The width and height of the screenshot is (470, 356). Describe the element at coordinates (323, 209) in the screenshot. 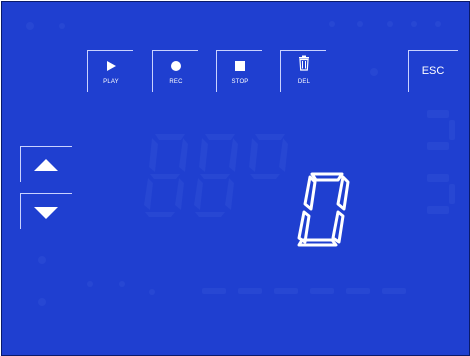

I see `active-digit-display: 0` at that location.